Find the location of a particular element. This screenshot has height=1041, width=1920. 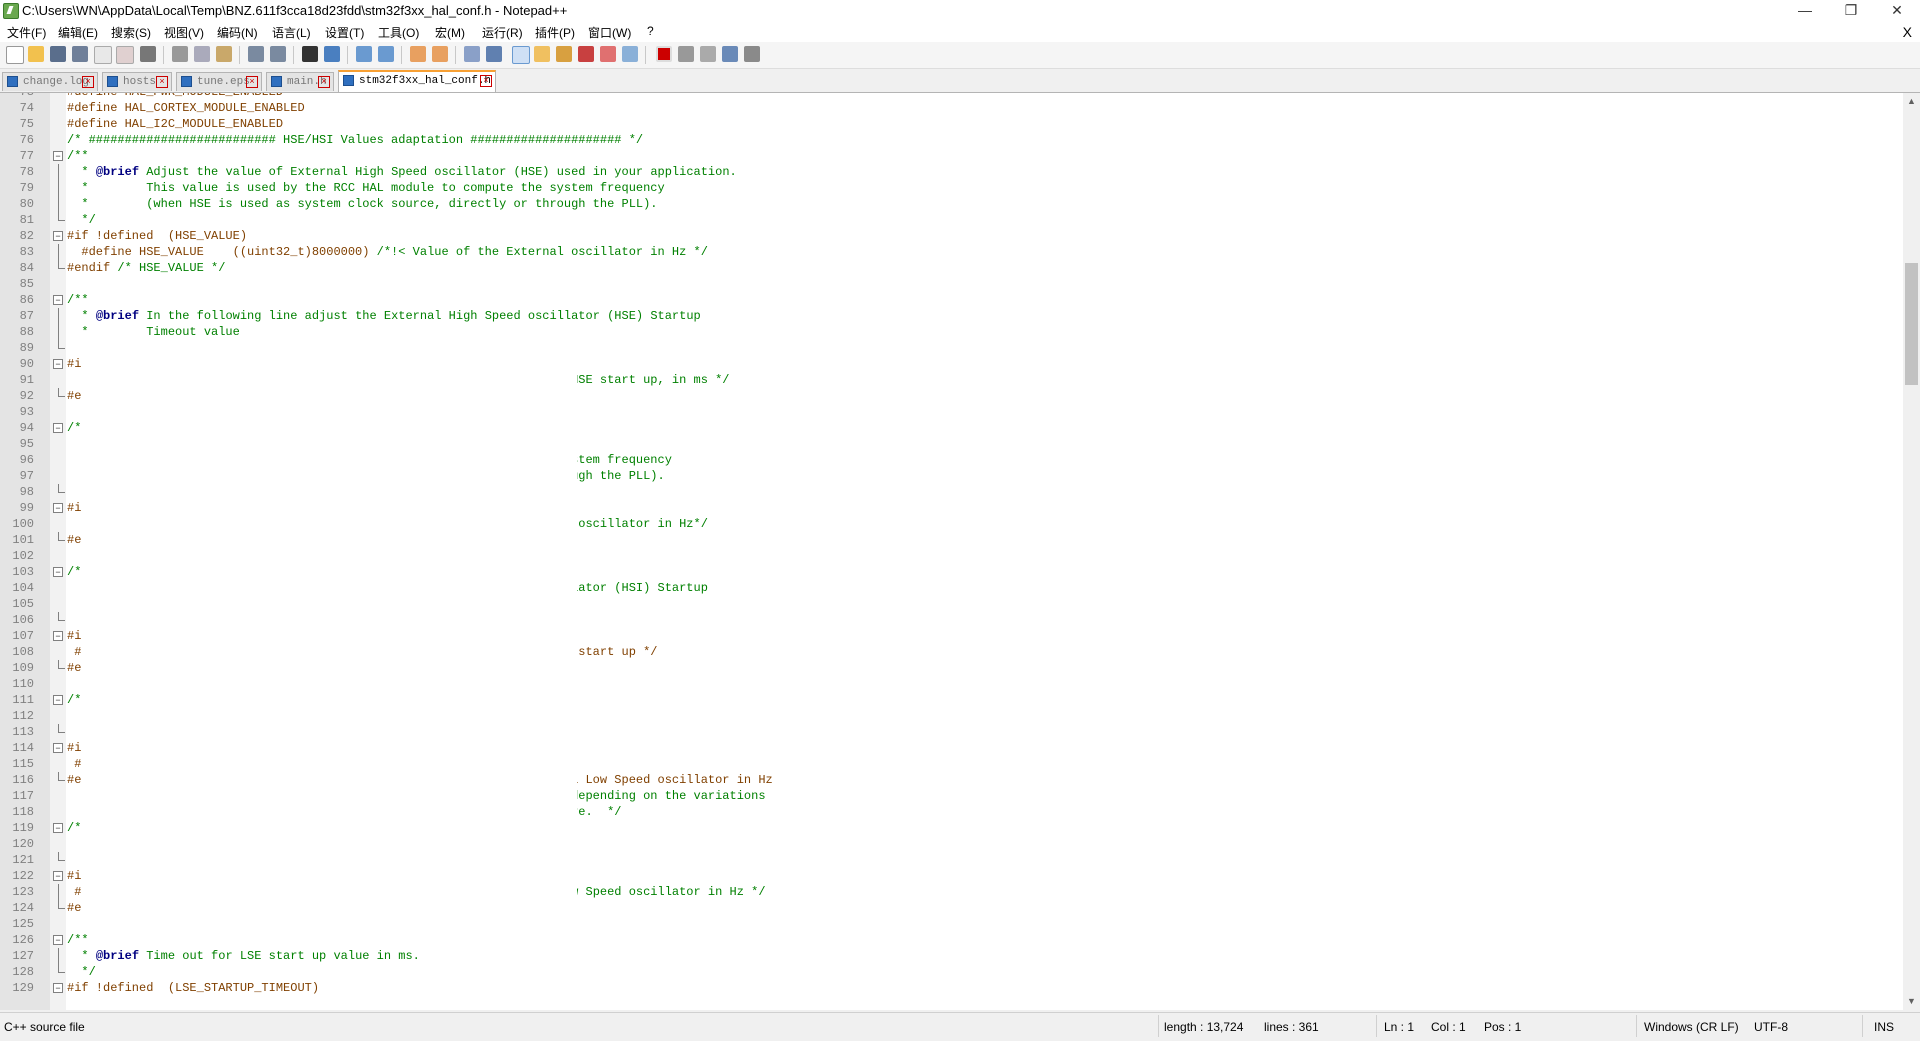

copy-icon is located at coordinates (202, 54).